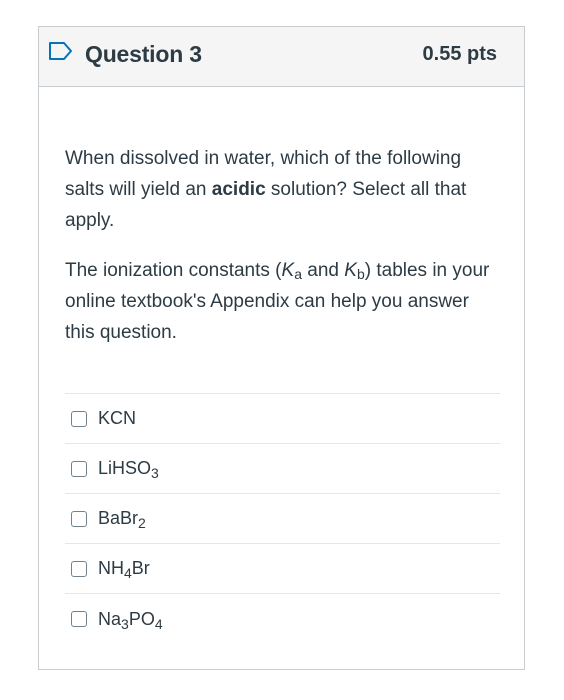 The width and height of the screenshot is (564, 700). Describe the element at coordinates (282, 469) in the screenshot. I see `answer-option: LiHSO3` at that location.